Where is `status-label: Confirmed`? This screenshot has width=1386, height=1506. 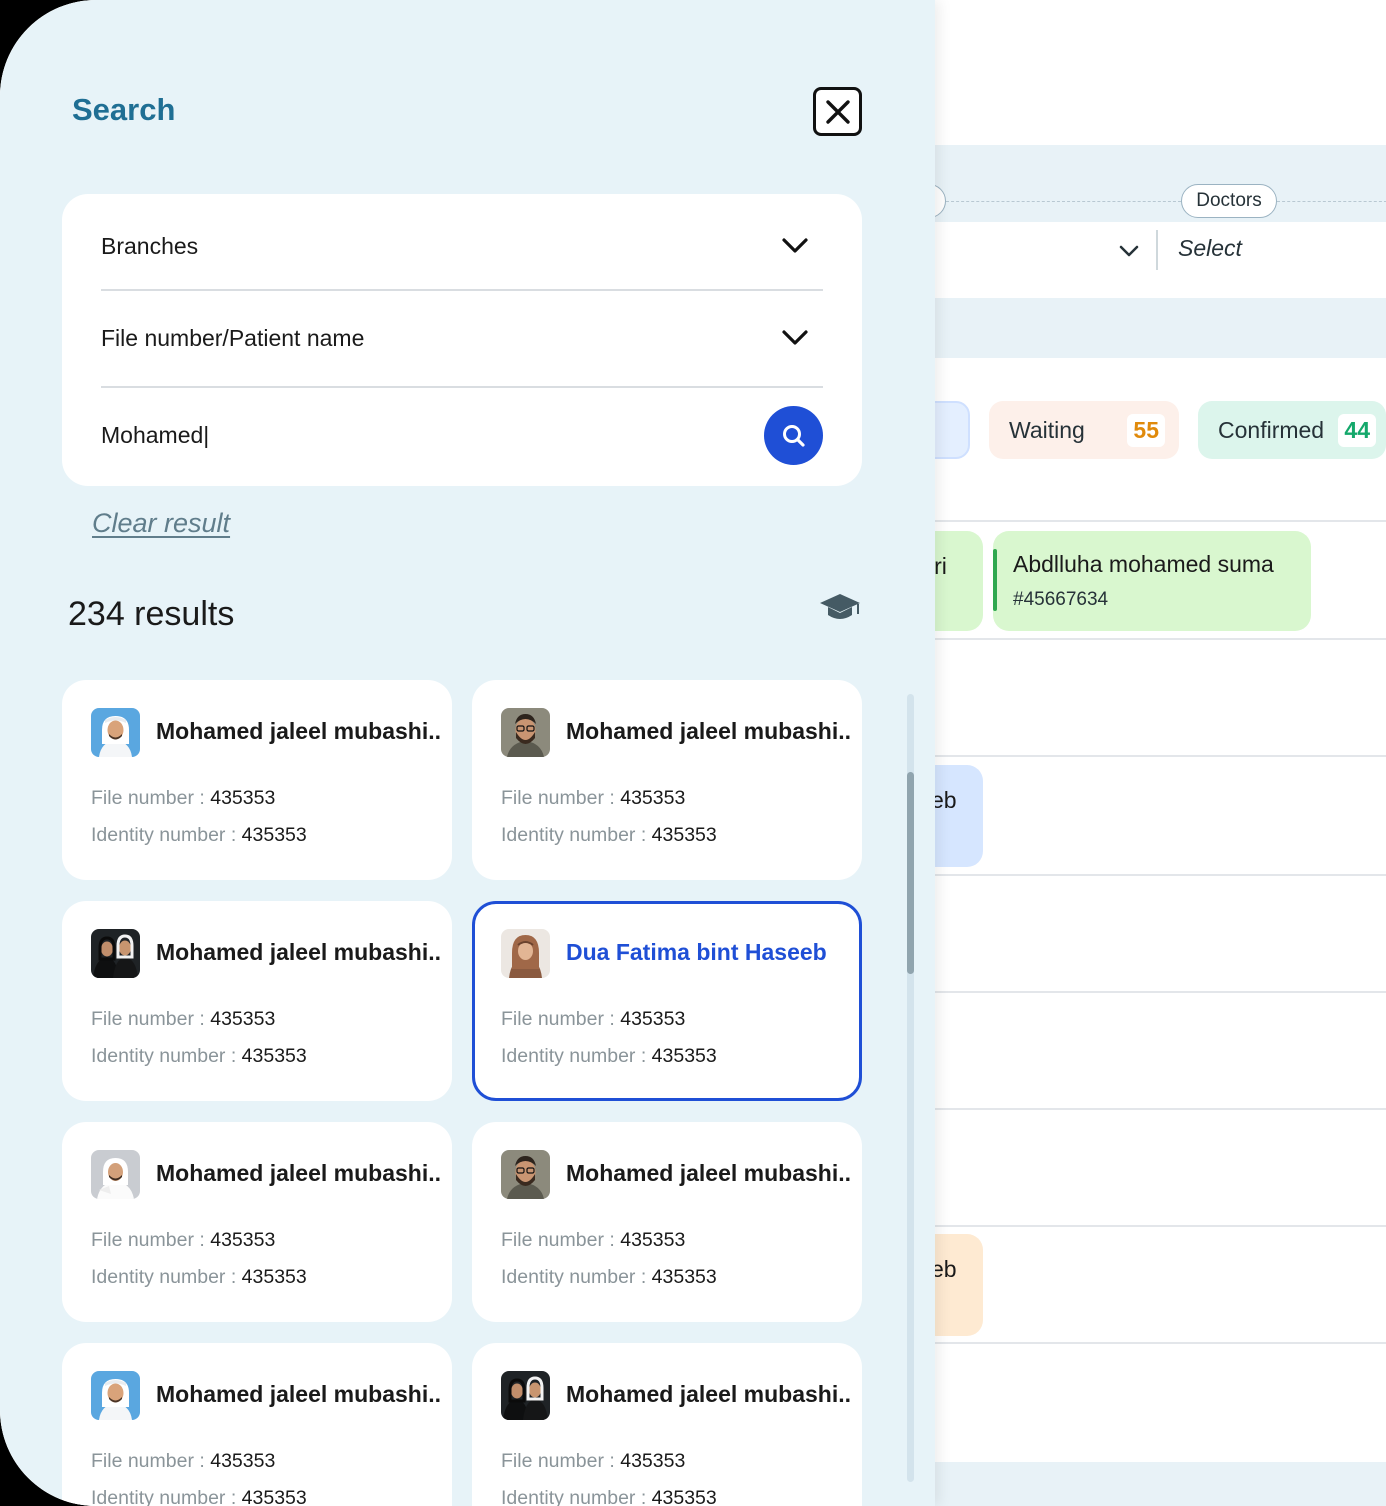 status-label: Confirmed is located at coordinates (1271, 429).